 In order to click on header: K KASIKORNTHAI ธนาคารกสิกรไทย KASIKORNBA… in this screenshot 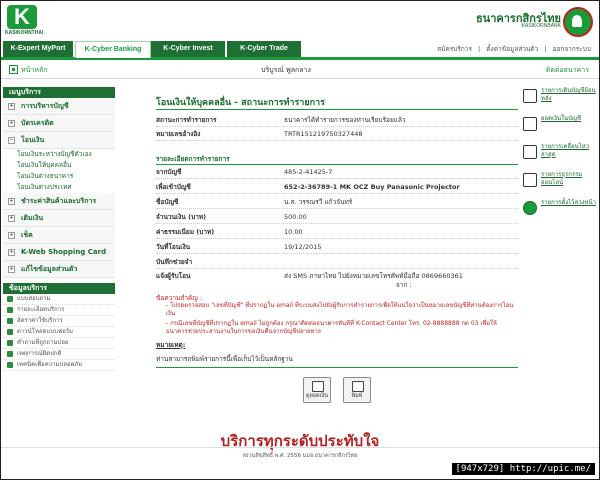, I will do `click(300, 21)`.